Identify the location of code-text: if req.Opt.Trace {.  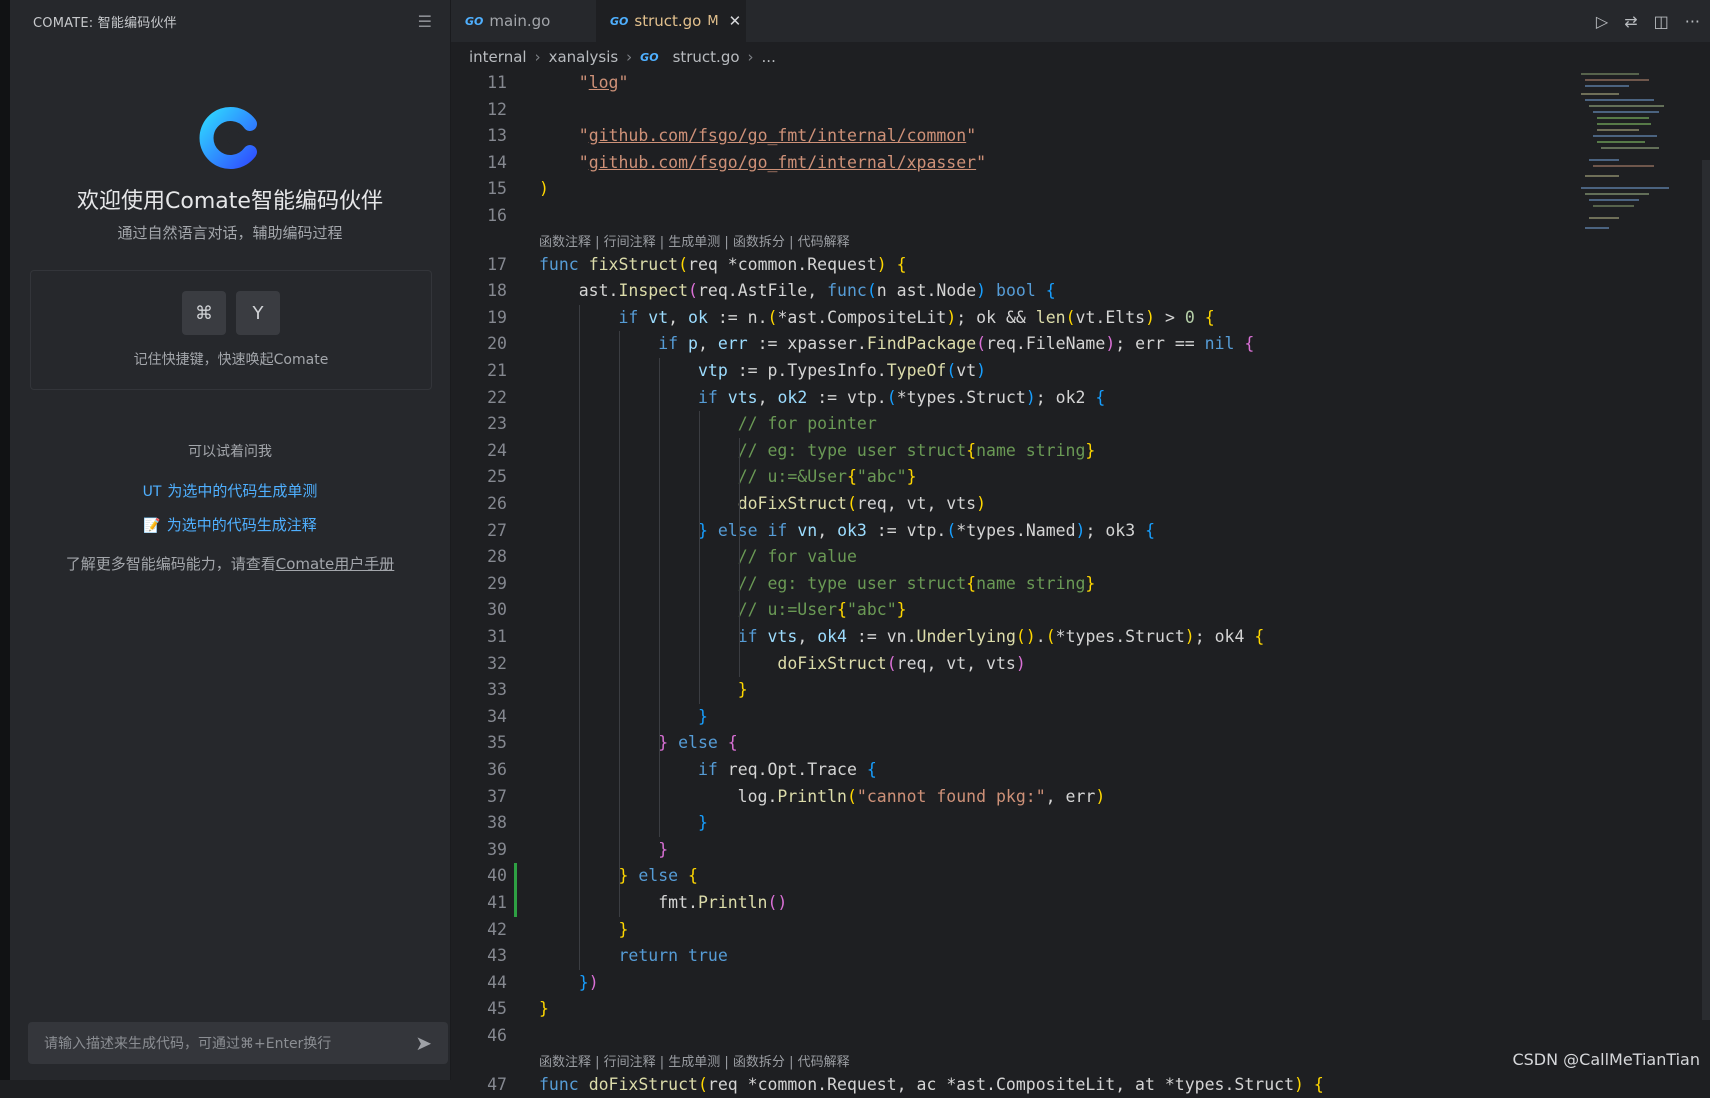
(708, 770).